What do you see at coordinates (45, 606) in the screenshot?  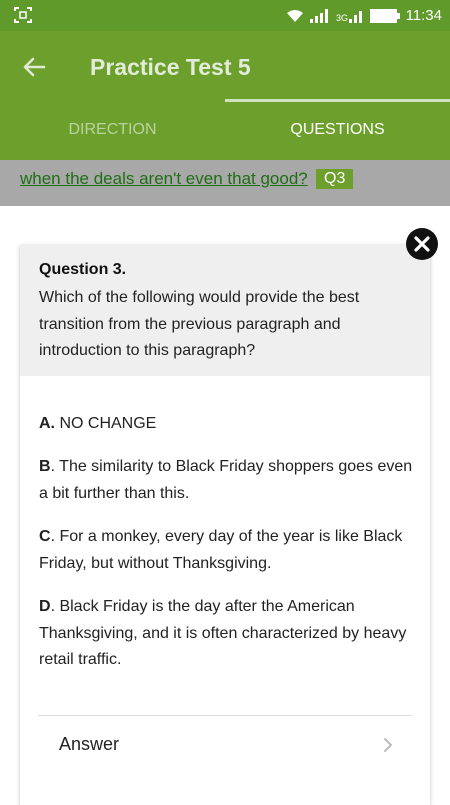 I see `option-letter: D` at bounding box center [45, 606].